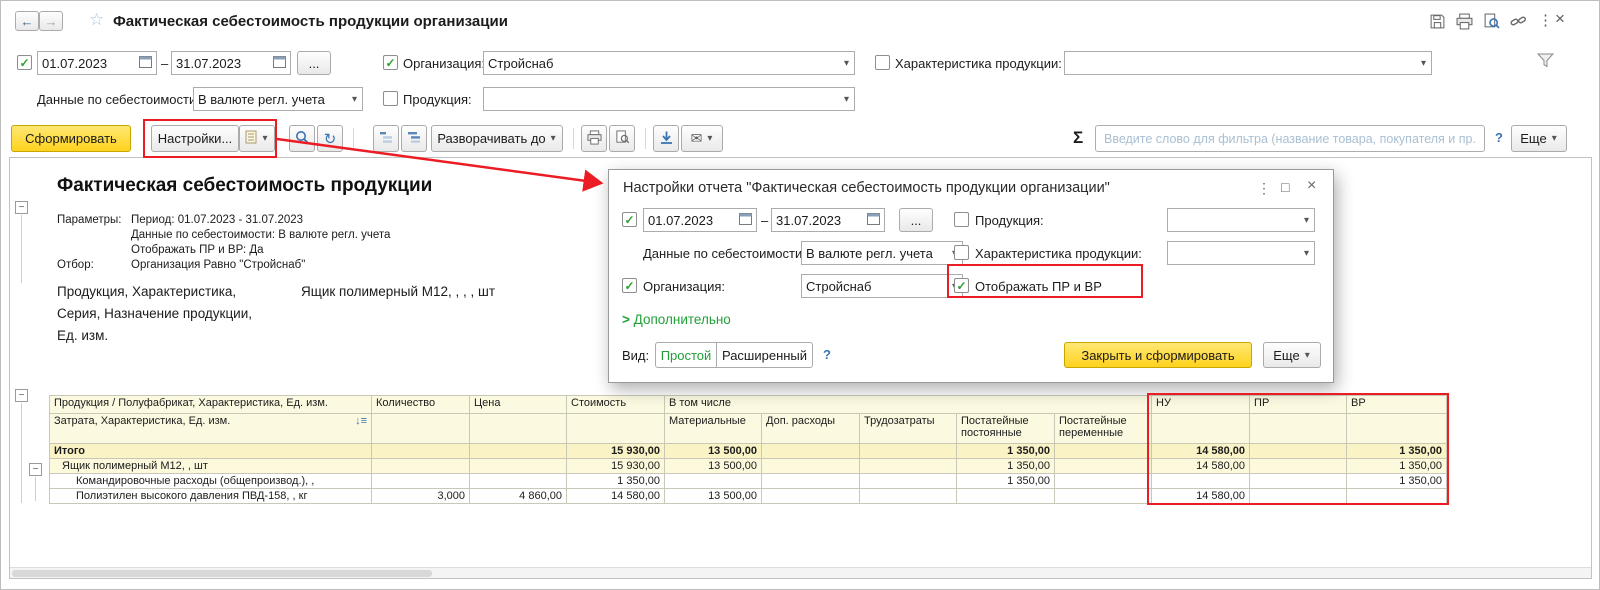  Describe the element at coordinates (1264, 188) in the screenshot. I see `dialog-more-icon: ⋮` at that location.